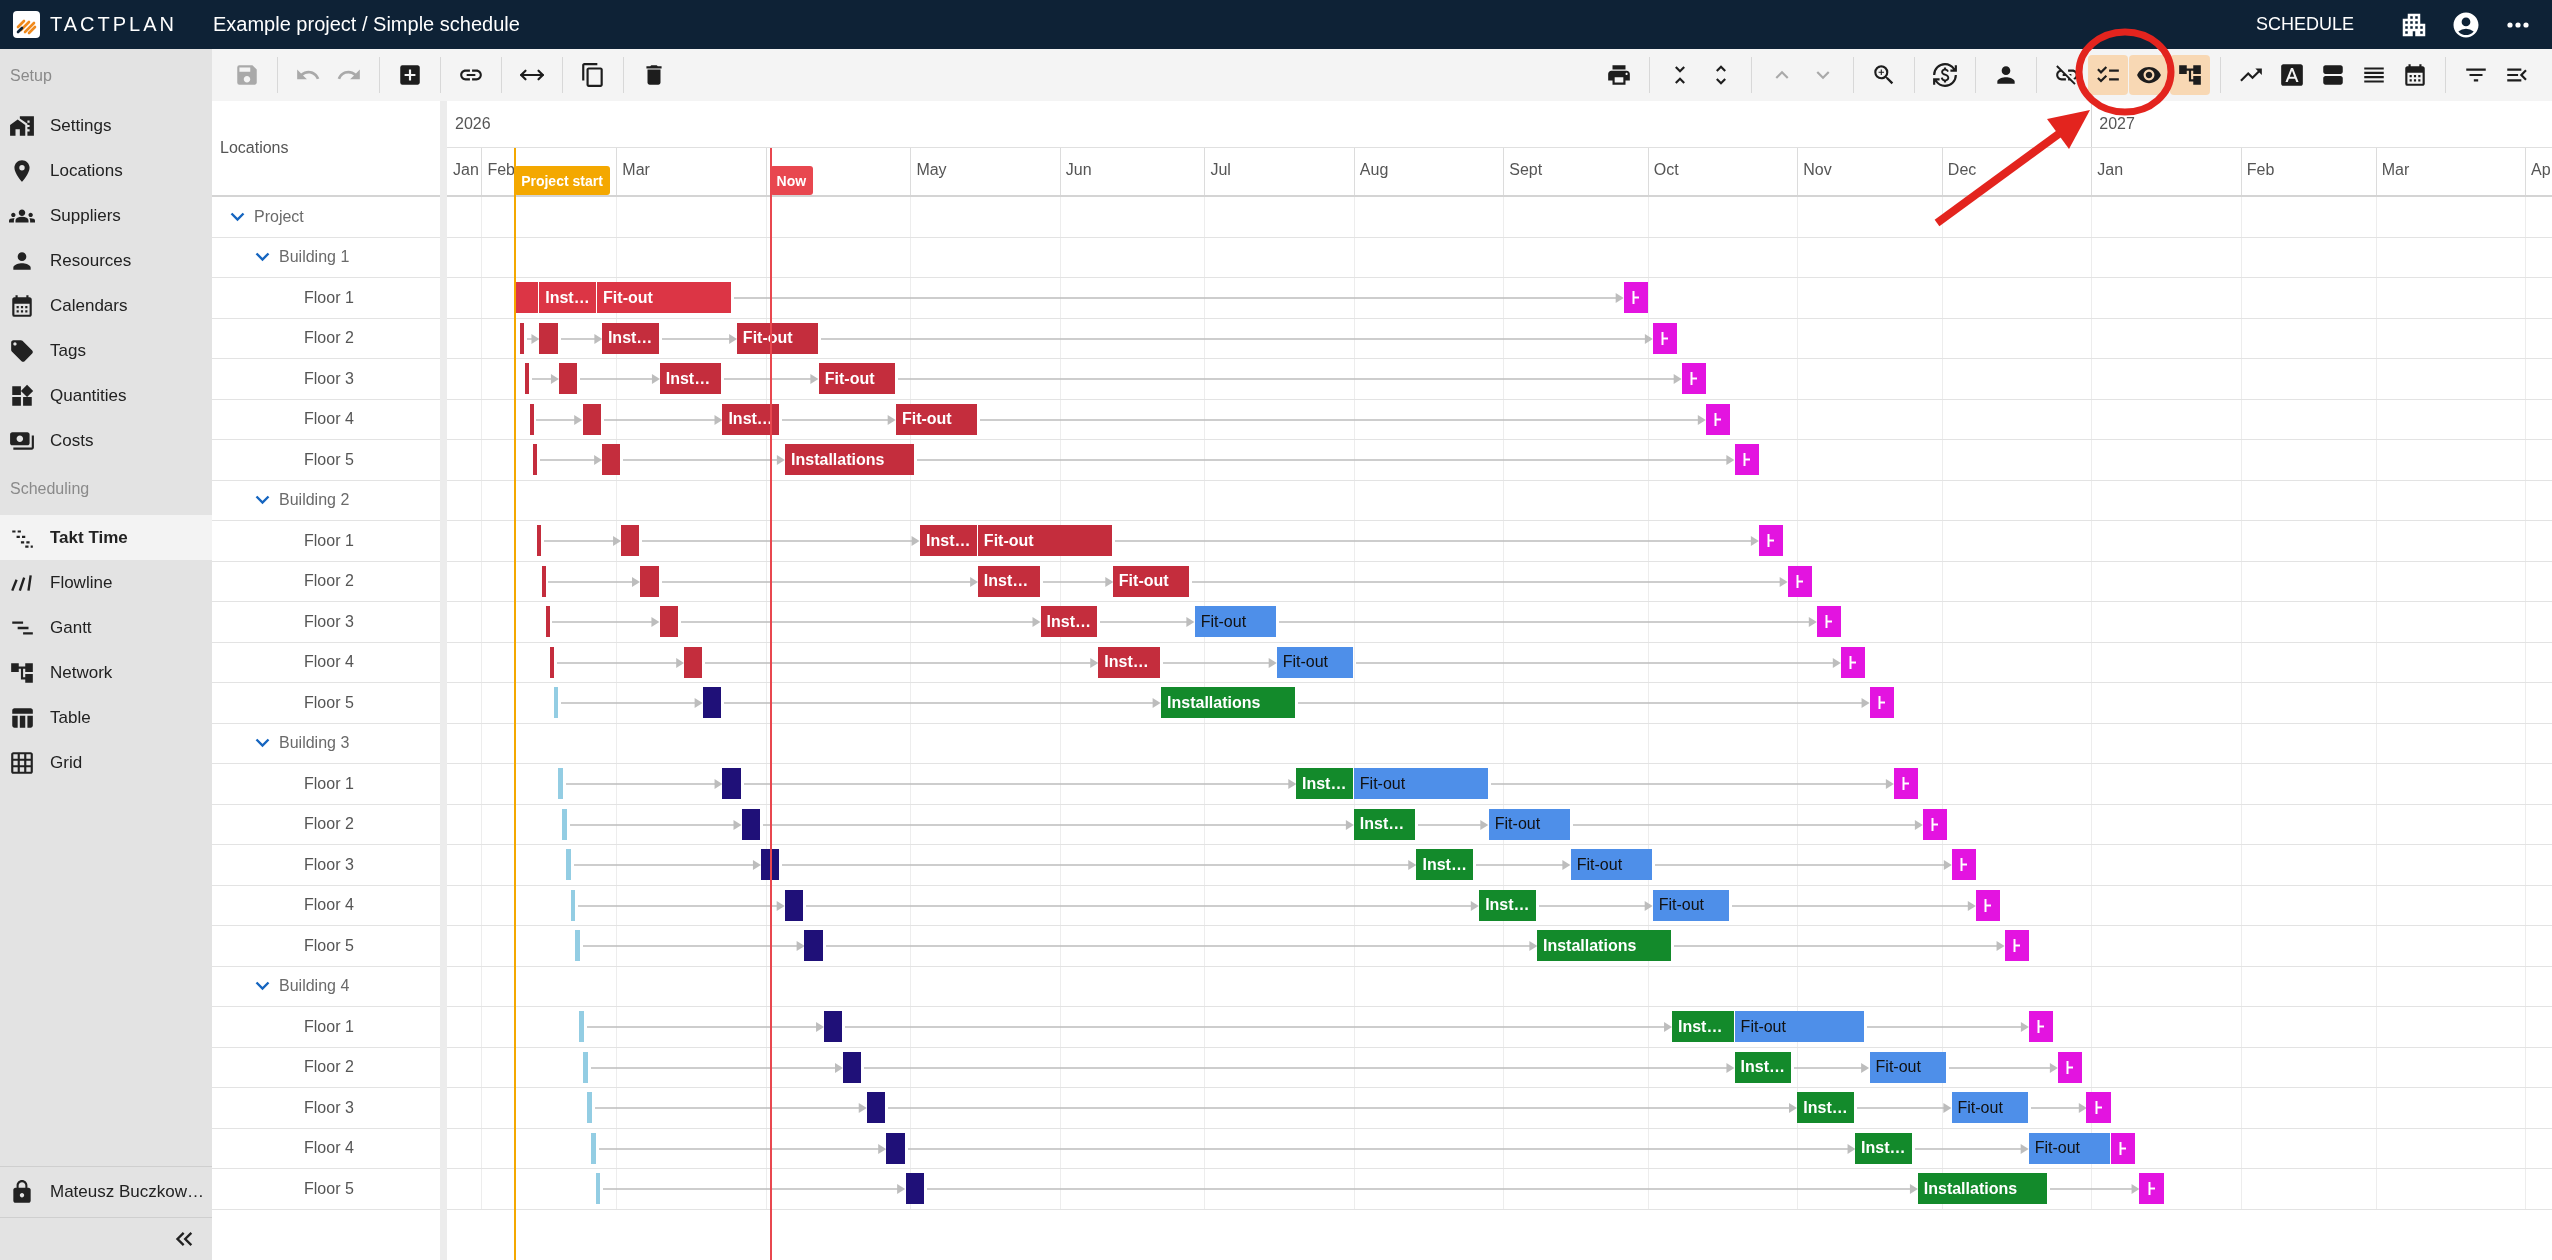 The width and height of the screenshot is (2552, 1260). What do you see at coordinates (106, 260) in the screenshot?
I see `nav-item: Resources` at bounding box center [106, 260].